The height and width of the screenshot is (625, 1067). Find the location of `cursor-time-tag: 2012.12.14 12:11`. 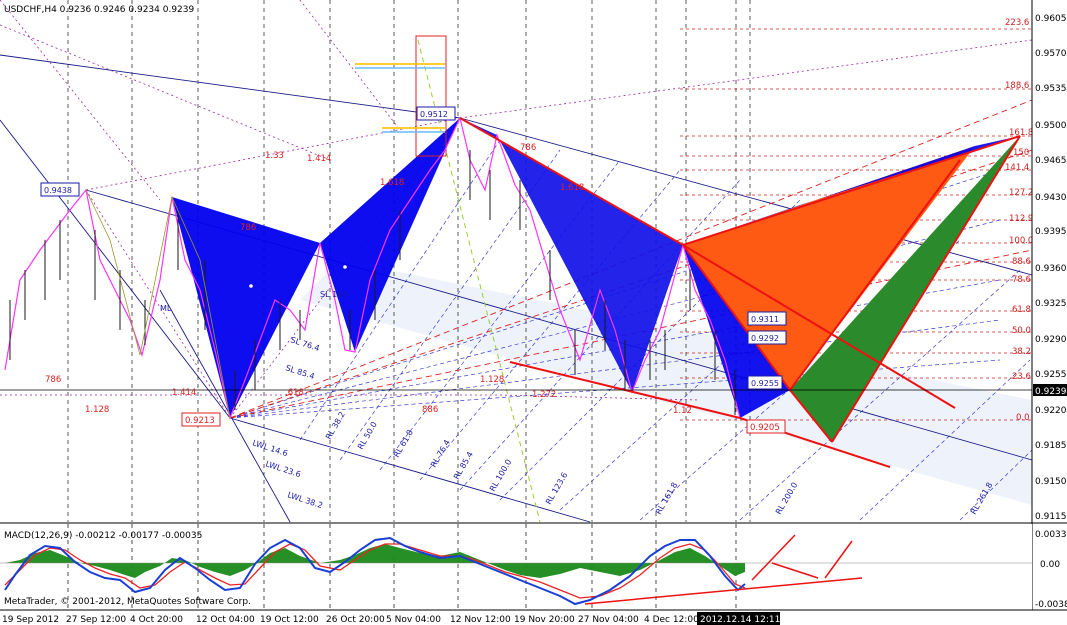

cursor-time-tag: 2012.12.14 12:11 is located at coordinates (738, 618).